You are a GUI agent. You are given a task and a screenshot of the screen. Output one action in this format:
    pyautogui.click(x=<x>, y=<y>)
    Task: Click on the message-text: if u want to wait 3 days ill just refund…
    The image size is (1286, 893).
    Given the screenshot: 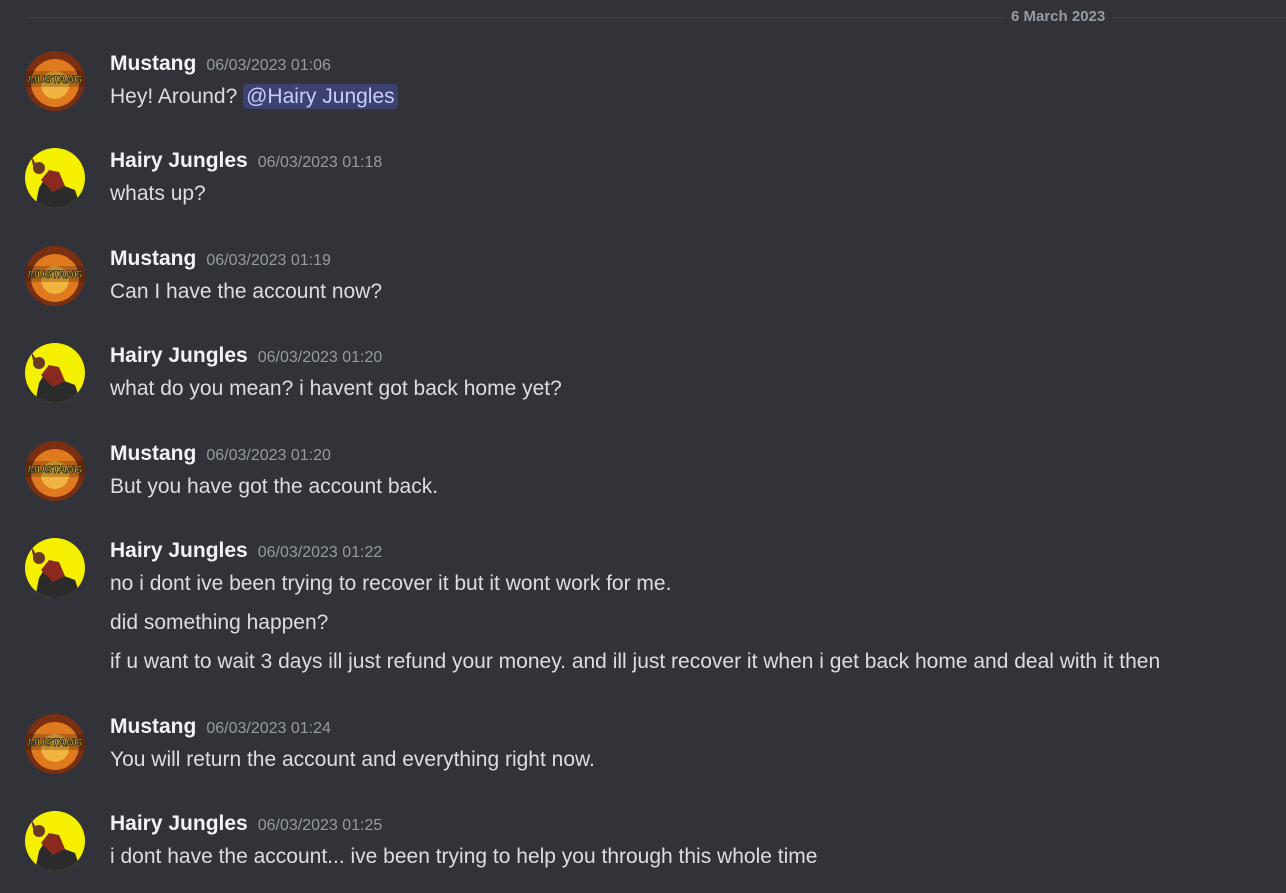 What is the action you would take?
    pyautogui.click(x=635, y=661)
    